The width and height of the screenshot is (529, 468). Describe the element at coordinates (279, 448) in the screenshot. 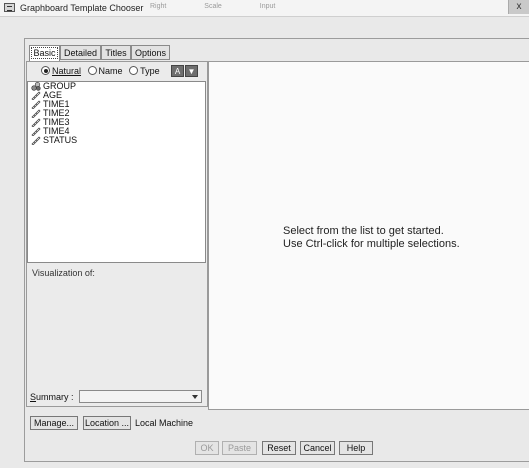

I see `reset-button: Reset` at that location.